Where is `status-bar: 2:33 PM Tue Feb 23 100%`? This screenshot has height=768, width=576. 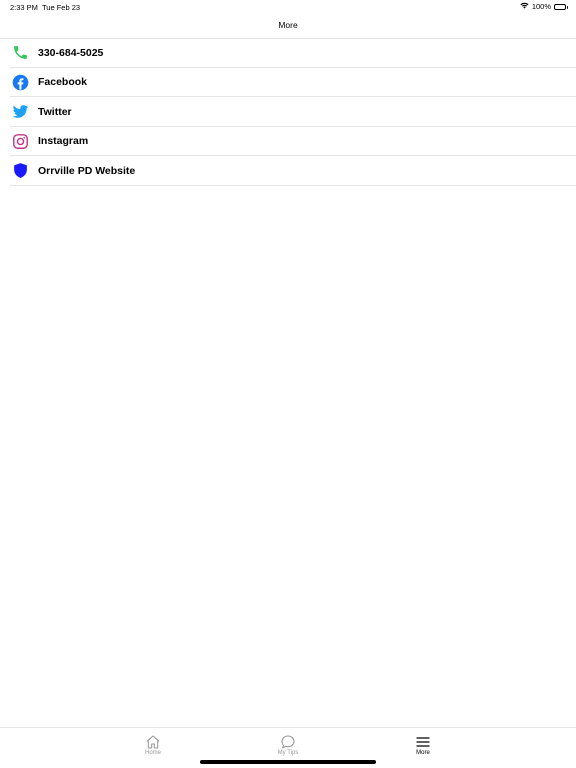 status-bar: 2:33 PM Tue Feb 23 100% is located at coordinates (288, 7).